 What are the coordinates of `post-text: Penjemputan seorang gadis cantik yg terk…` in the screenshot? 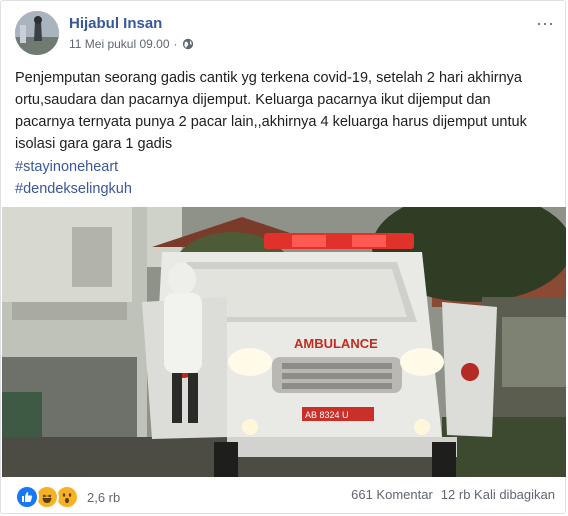 It's located at (271, 111).